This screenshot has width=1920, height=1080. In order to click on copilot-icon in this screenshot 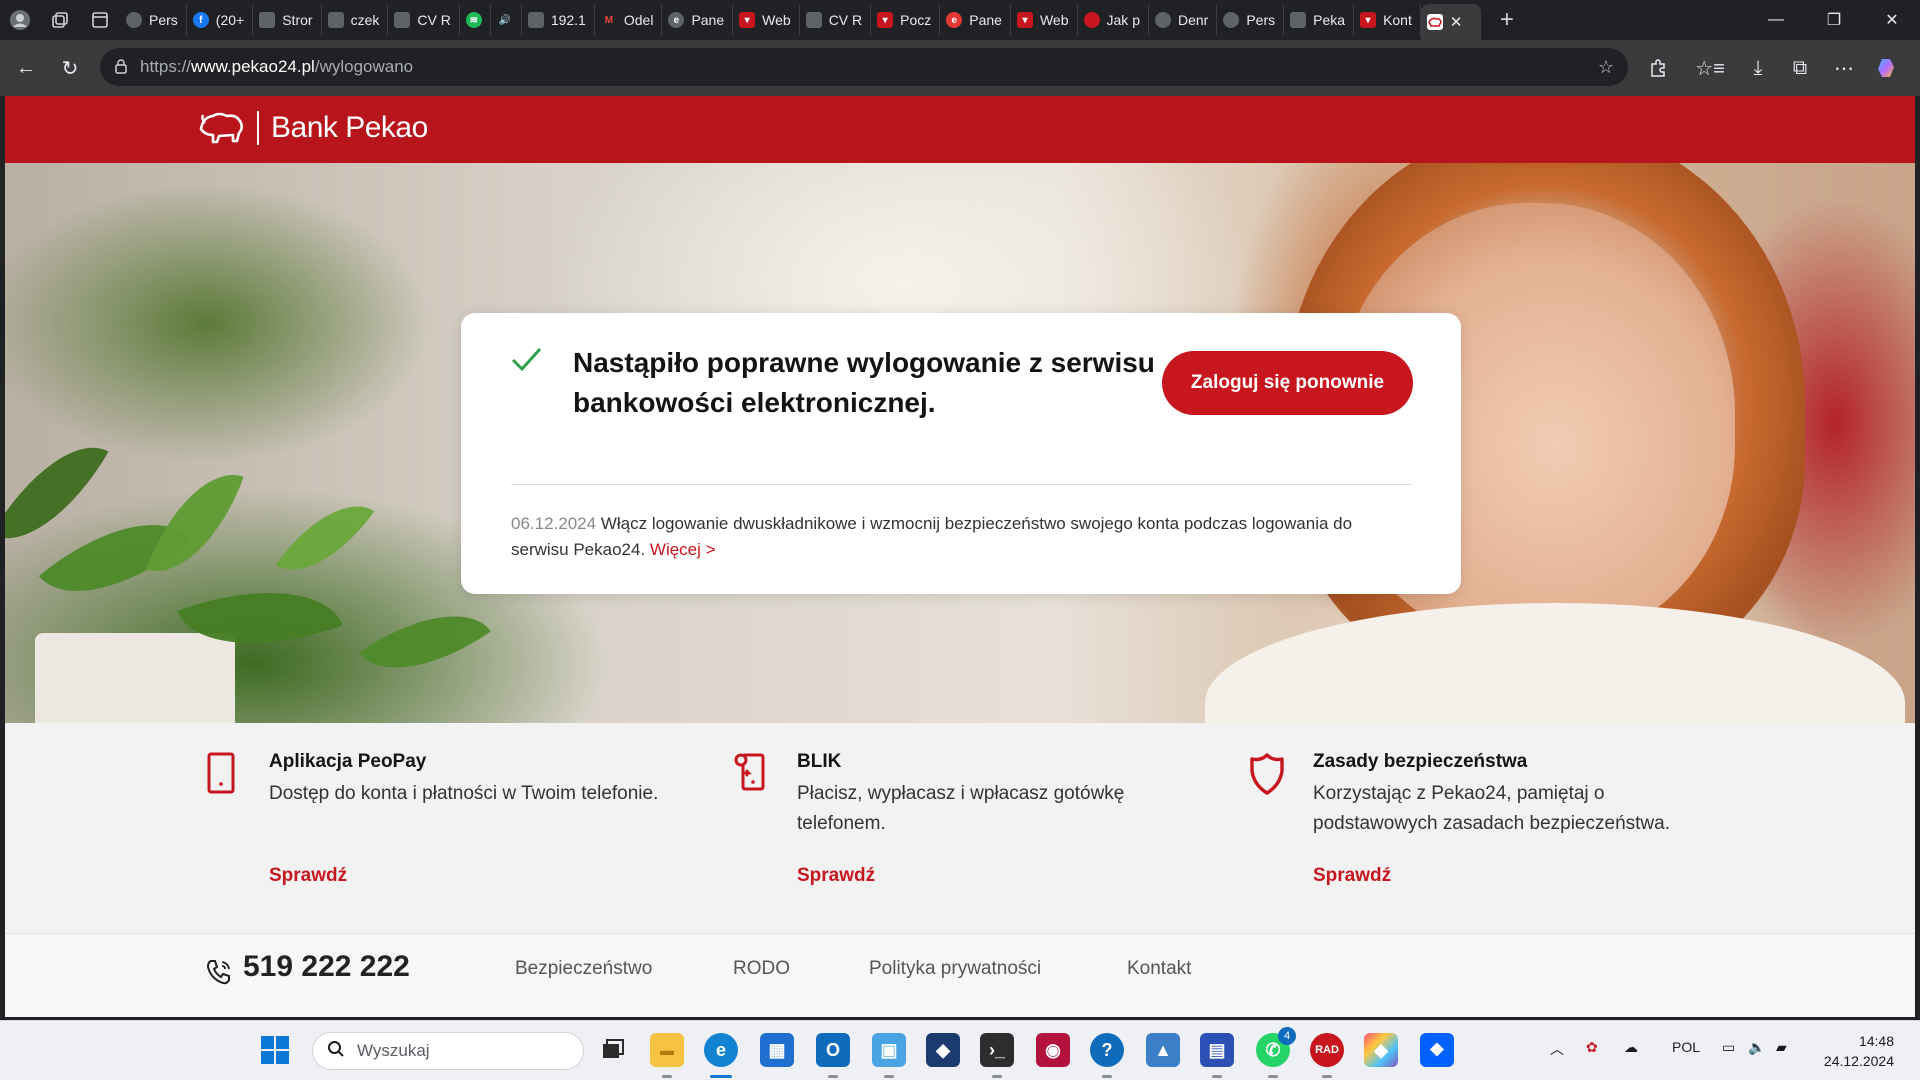, I will do `click(1888, 68)`.